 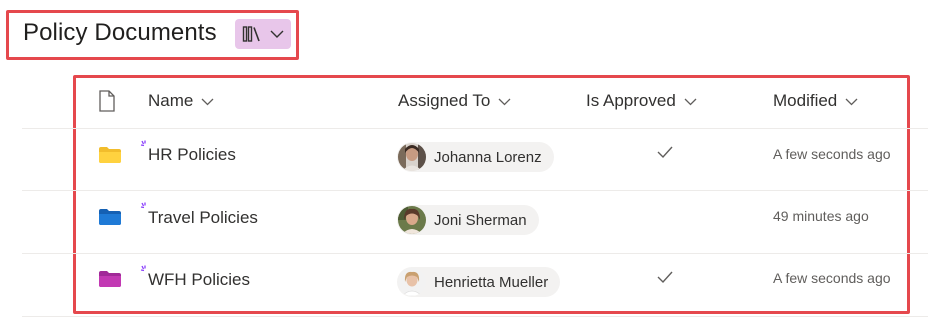 What do you see at coordinates (203, 218) in the screenshot?
I see `item-name-link: Travel Policies` at bounding box center [203, 218].